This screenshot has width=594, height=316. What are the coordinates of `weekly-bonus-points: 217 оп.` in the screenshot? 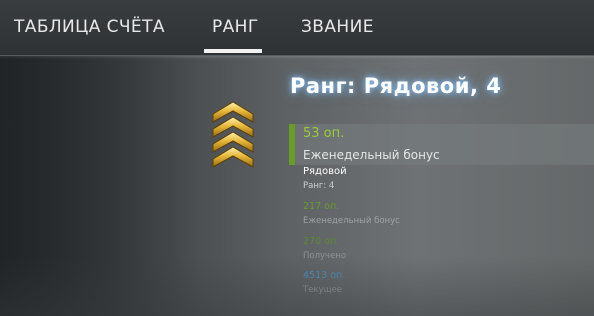 It's located at (321, 206).